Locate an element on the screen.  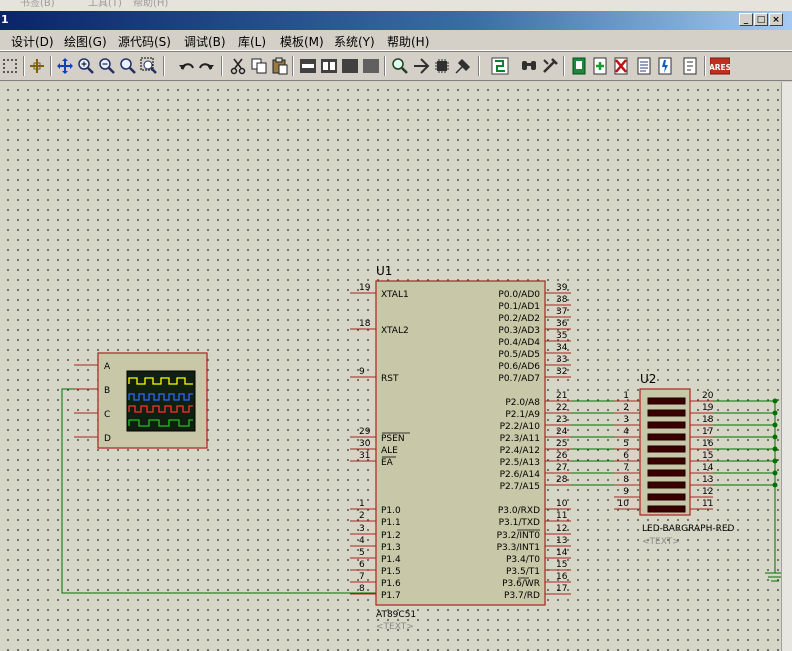
zoom-in-icon is located at coordinates (86, 66).